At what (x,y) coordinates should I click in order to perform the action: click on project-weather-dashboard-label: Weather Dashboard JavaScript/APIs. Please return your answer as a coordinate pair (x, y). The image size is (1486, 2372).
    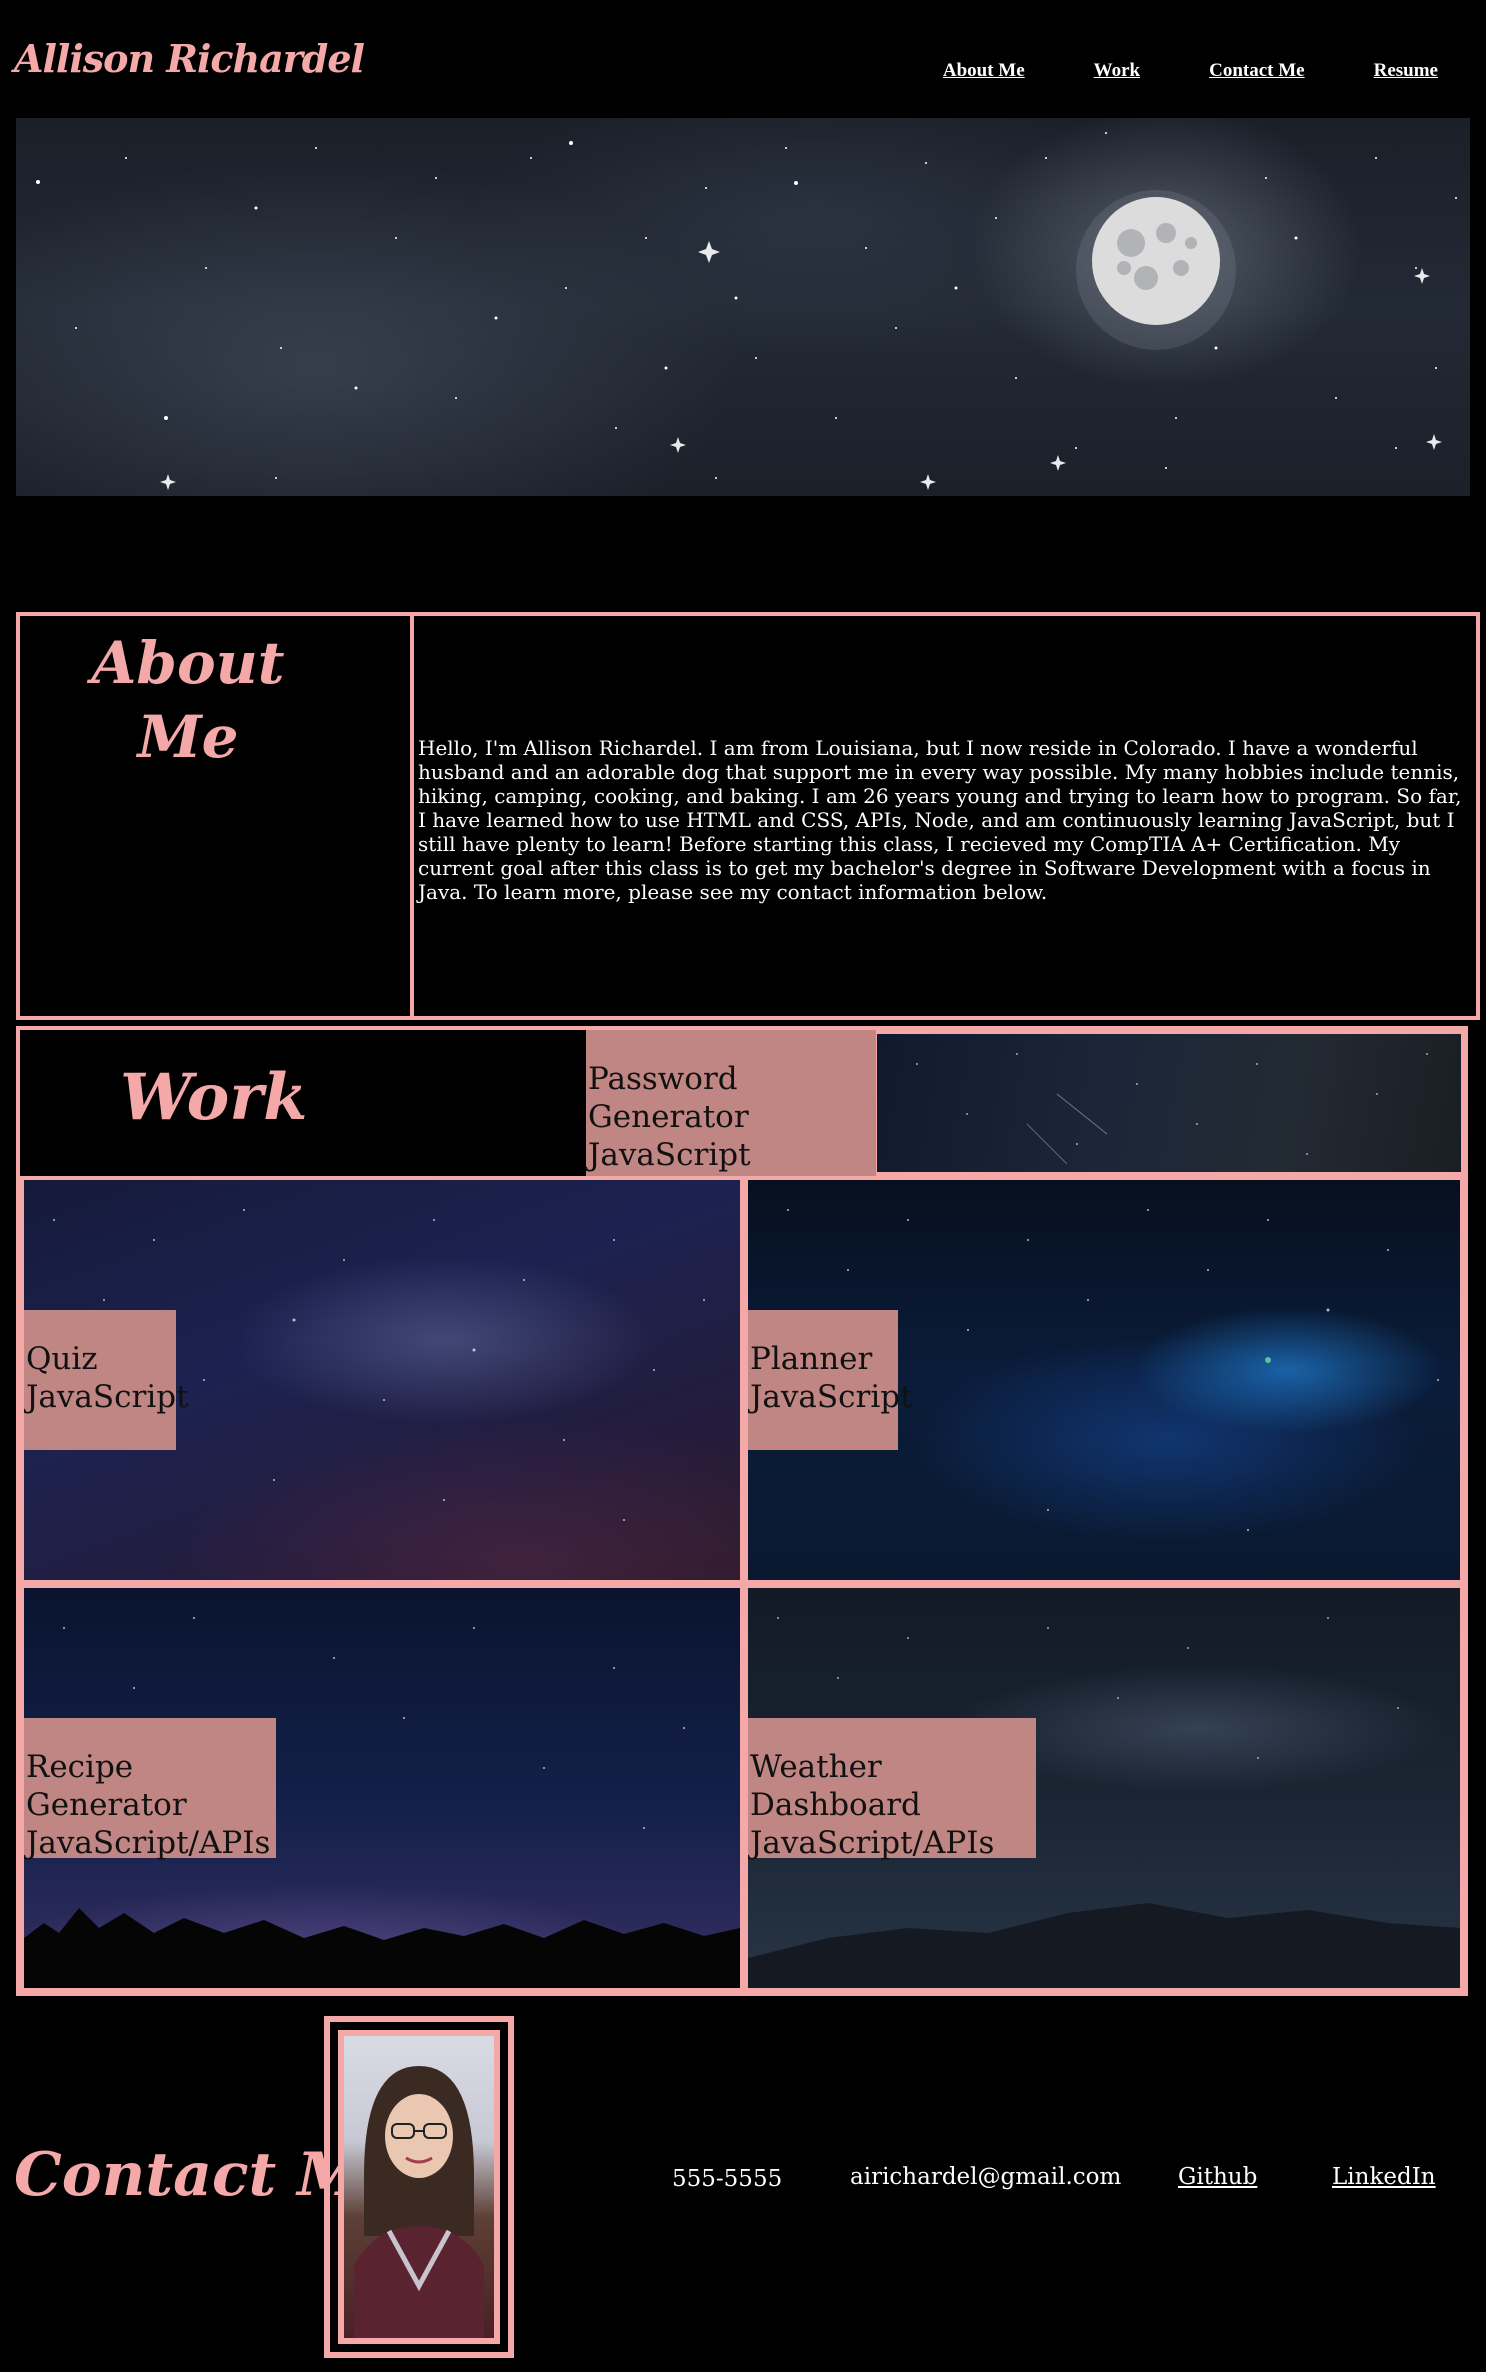
    Looking at the image, I should click on (892, 1789).